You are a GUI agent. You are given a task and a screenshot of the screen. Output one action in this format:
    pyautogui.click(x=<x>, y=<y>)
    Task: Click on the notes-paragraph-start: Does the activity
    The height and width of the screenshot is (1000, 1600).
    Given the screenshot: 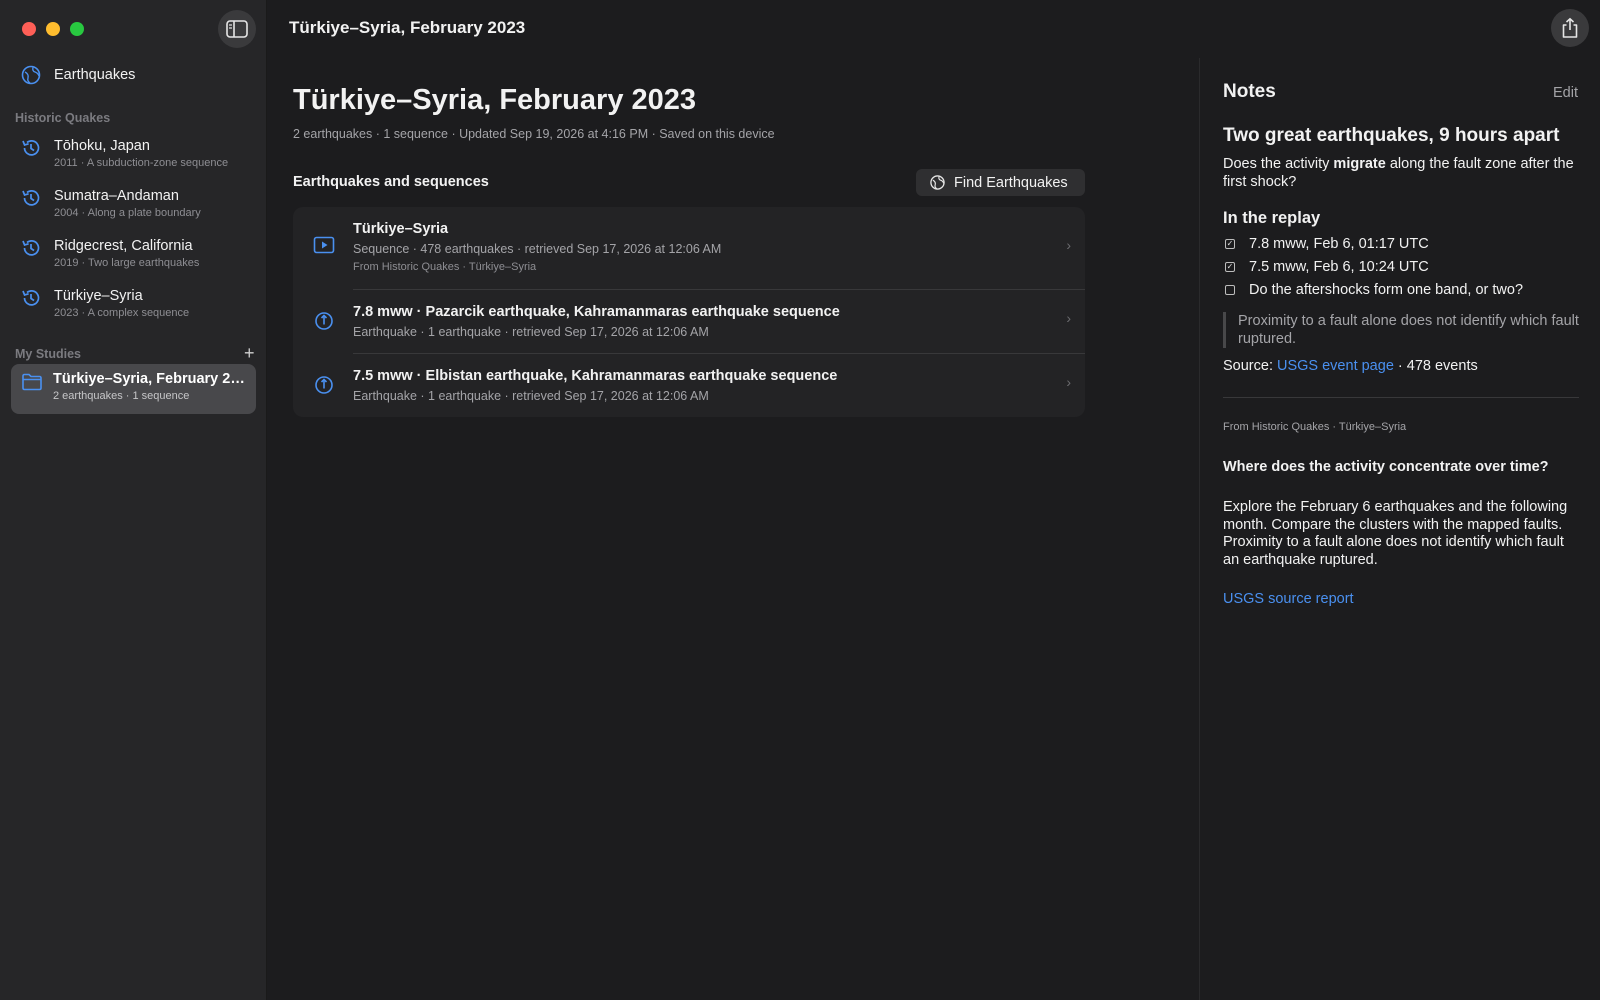 What is the action you would take?
    pyautogui.click(x=1278, y=164)
    